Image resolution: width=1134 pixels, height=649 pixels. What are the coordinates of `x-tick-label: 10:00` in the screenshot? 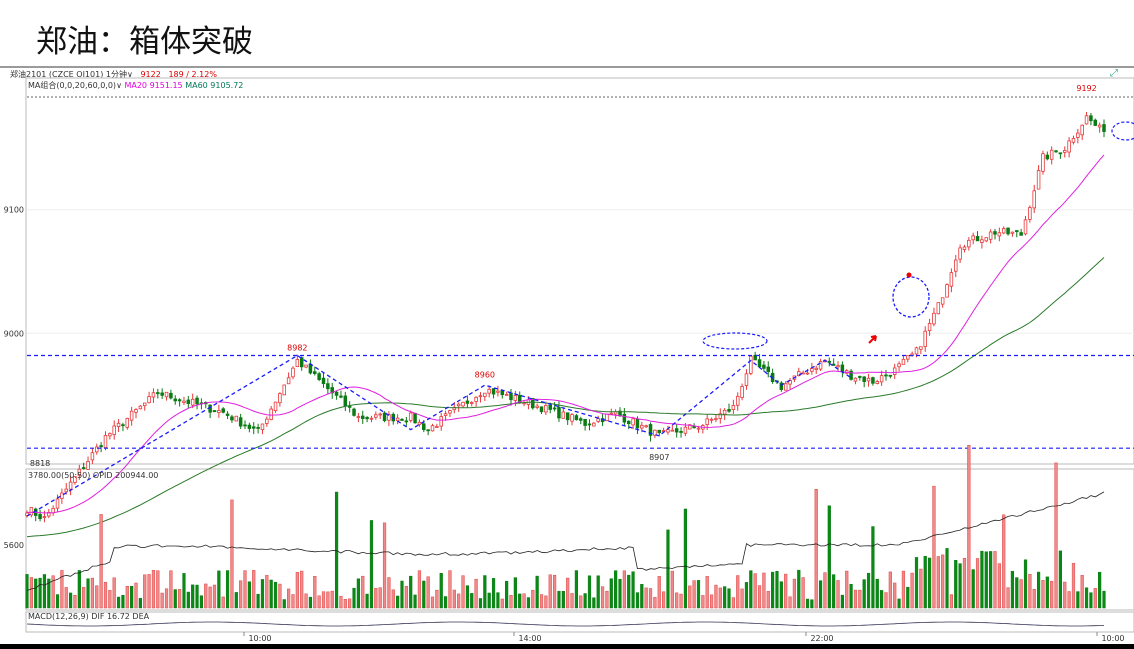 It's located at (259, 638).